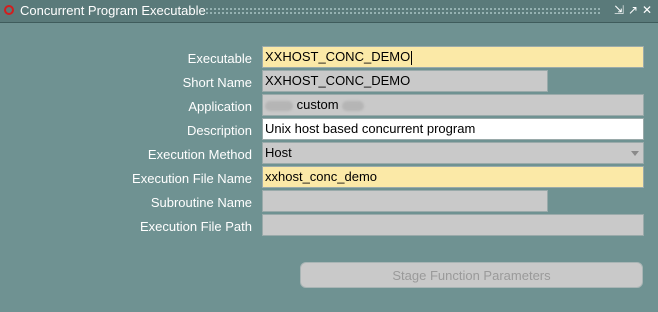 The height and width of the screenshot is (312, 658). I want to click on executable-value: XXHOST_CONC_DEMO, so click(338, 56).